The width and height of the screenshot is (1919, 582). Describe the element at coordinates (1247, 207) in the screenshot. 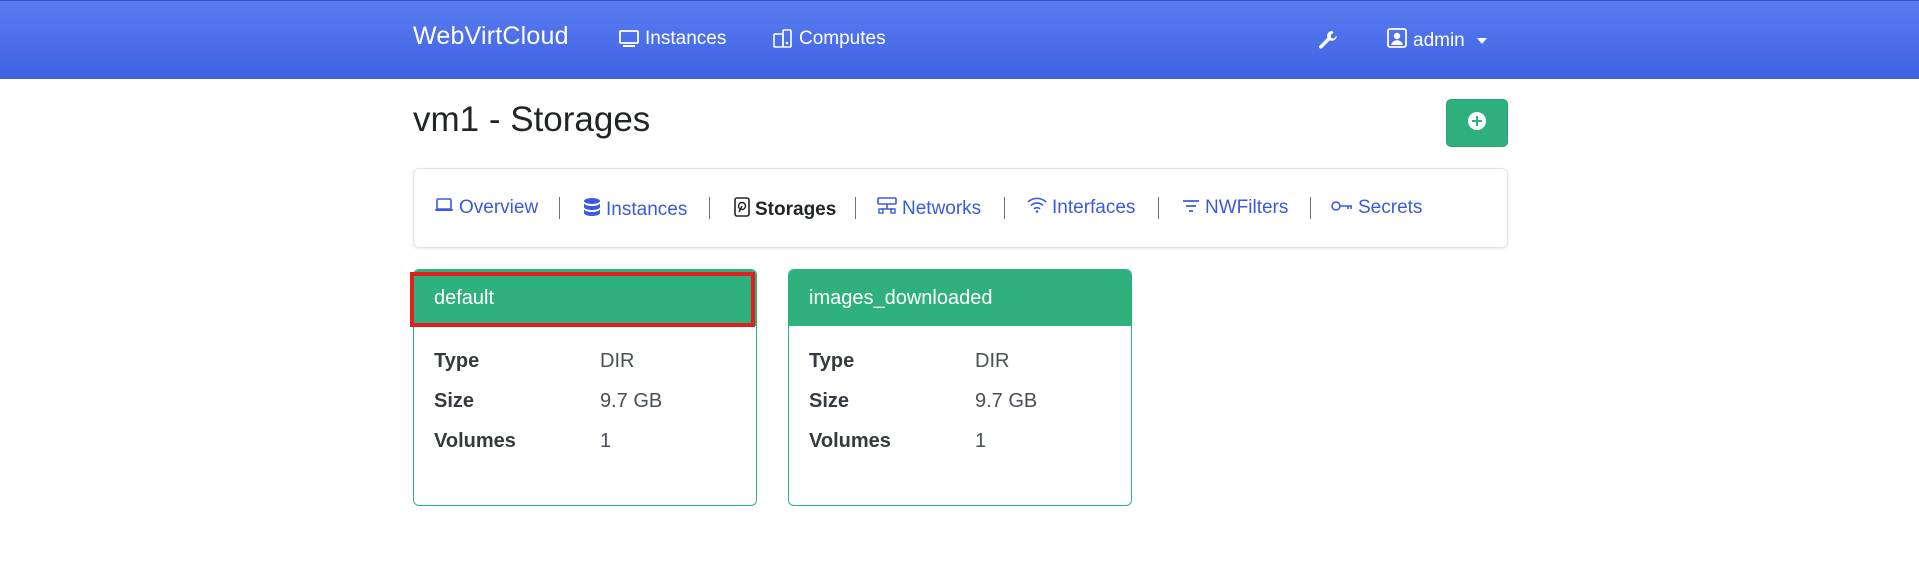

I see `tab-nwfilters-label: NWFilters` at that location.